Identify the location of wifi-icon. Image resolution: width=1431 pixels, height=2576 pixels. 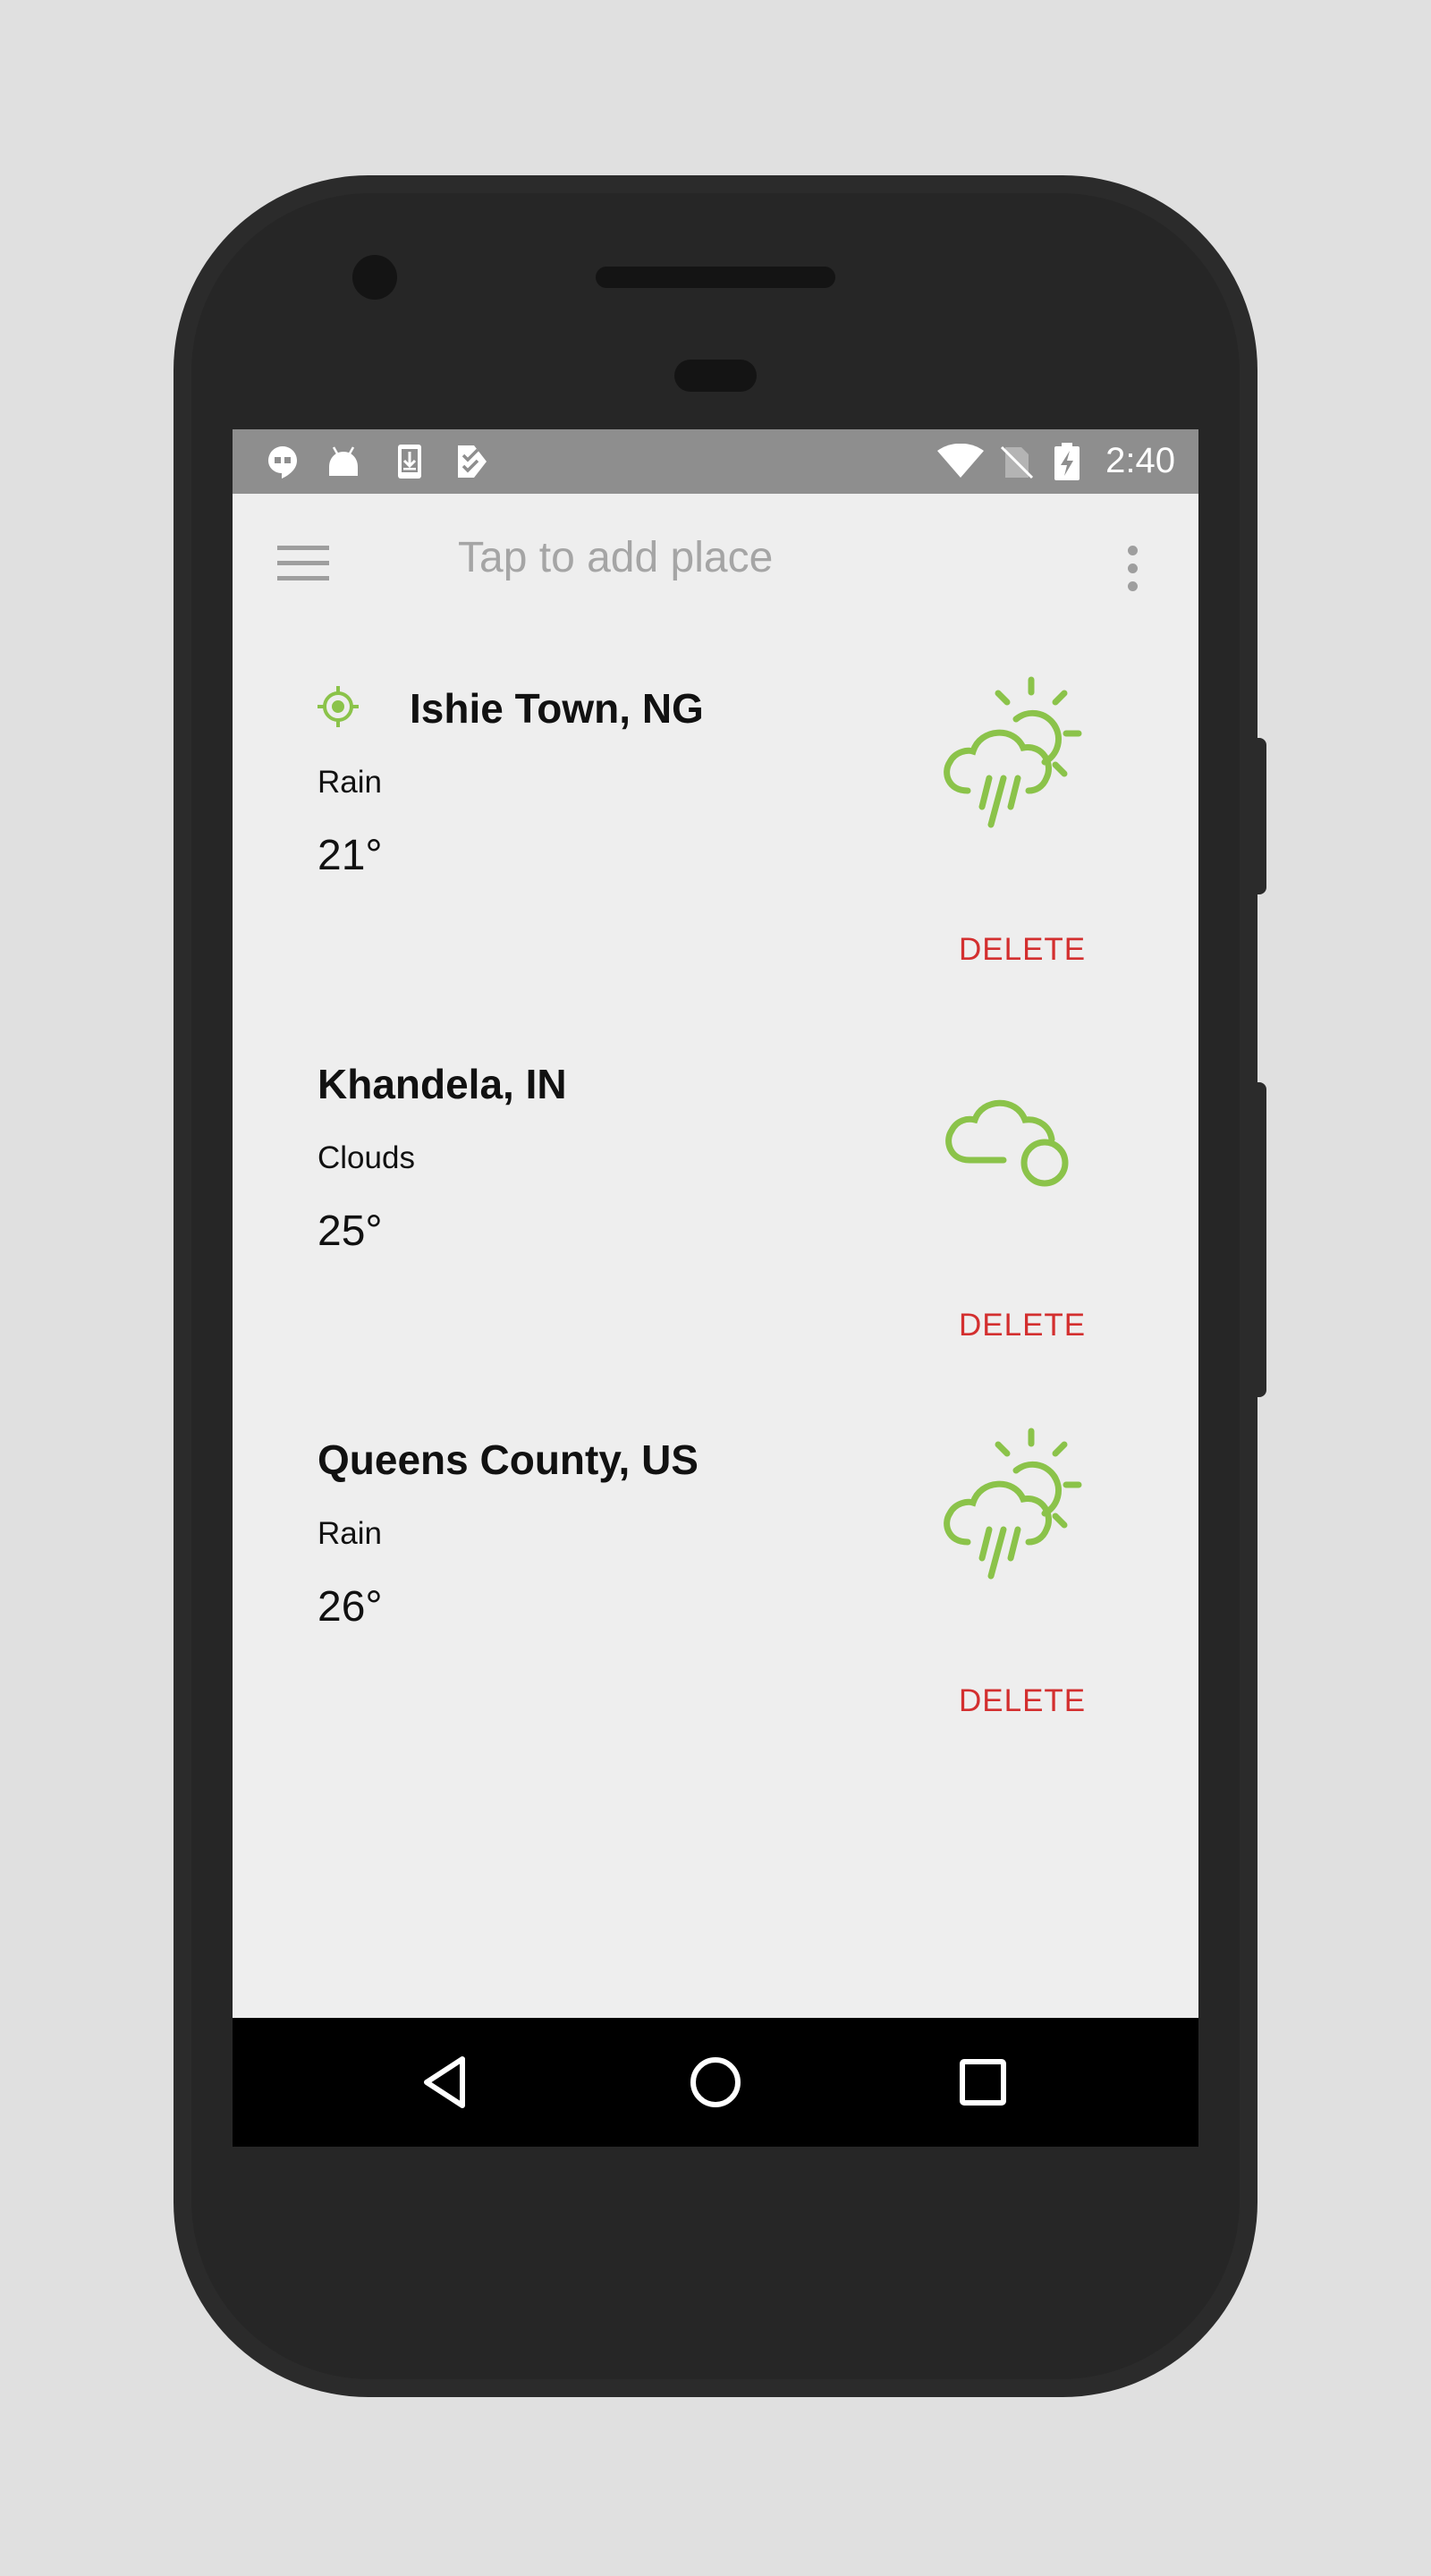
(961, 461).